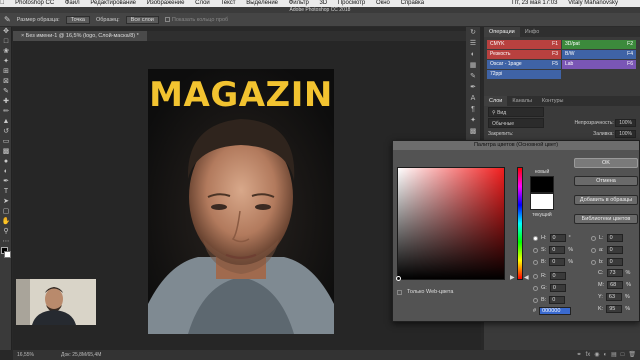 Image resolution: width=640 pixels, height=360 pixels. What do you see at coordinates (398, 278) in the screenshot?
I see `color-marker` at bounding box center [398, 278].